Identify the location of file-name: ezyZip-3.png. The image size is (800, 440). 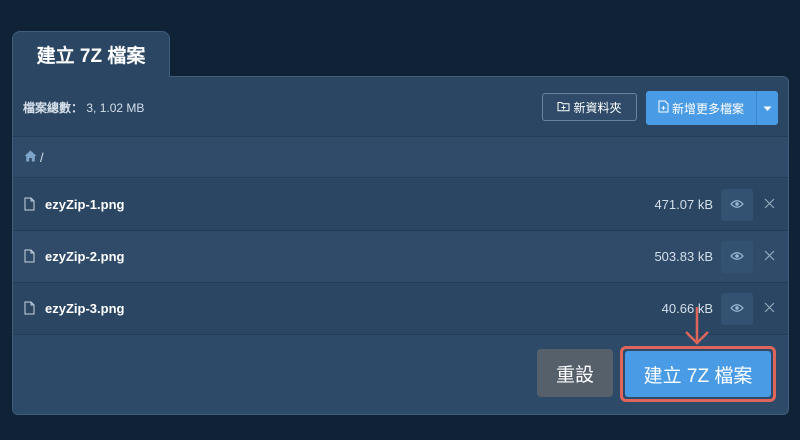
(85, 308).